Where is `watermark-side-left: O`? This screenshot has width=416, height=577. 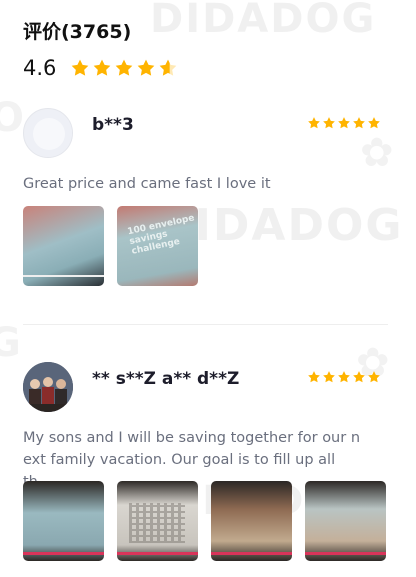
watermark-side-left: O is located at coordinates (12, 118).